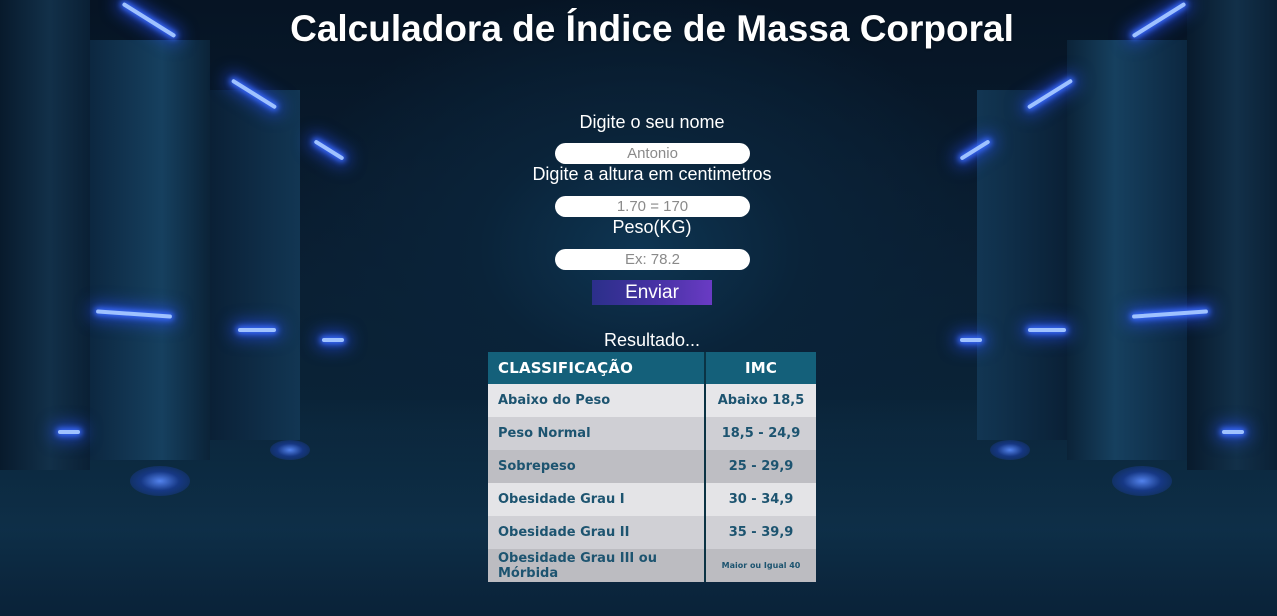 This screenshot has height=616, width=1277. Describe the element at coordinates (652, 206) in the screenshot. I see `height-input` at that location.